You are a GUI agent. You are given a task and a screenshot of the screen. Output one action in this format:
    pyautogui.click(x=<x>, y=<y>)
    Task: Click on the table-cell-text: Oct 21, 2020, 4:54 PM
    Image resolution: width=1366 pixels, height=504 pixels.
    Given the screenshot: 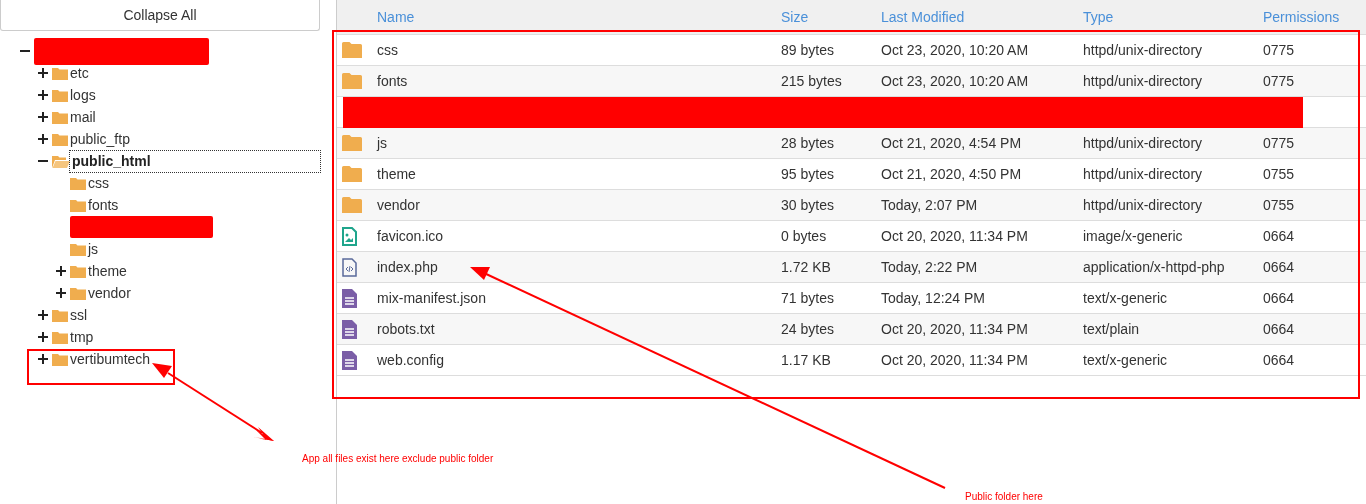 What is the action you would take?
    pyautogui.click(x=951, y=143)
    